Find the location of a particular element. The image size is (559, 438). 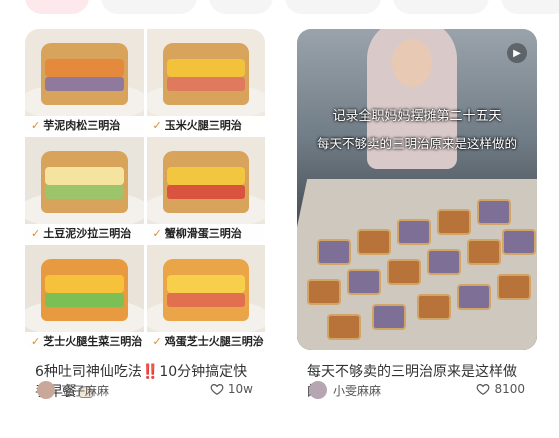

like-button: 8100 is located at coordinates (500, 389).